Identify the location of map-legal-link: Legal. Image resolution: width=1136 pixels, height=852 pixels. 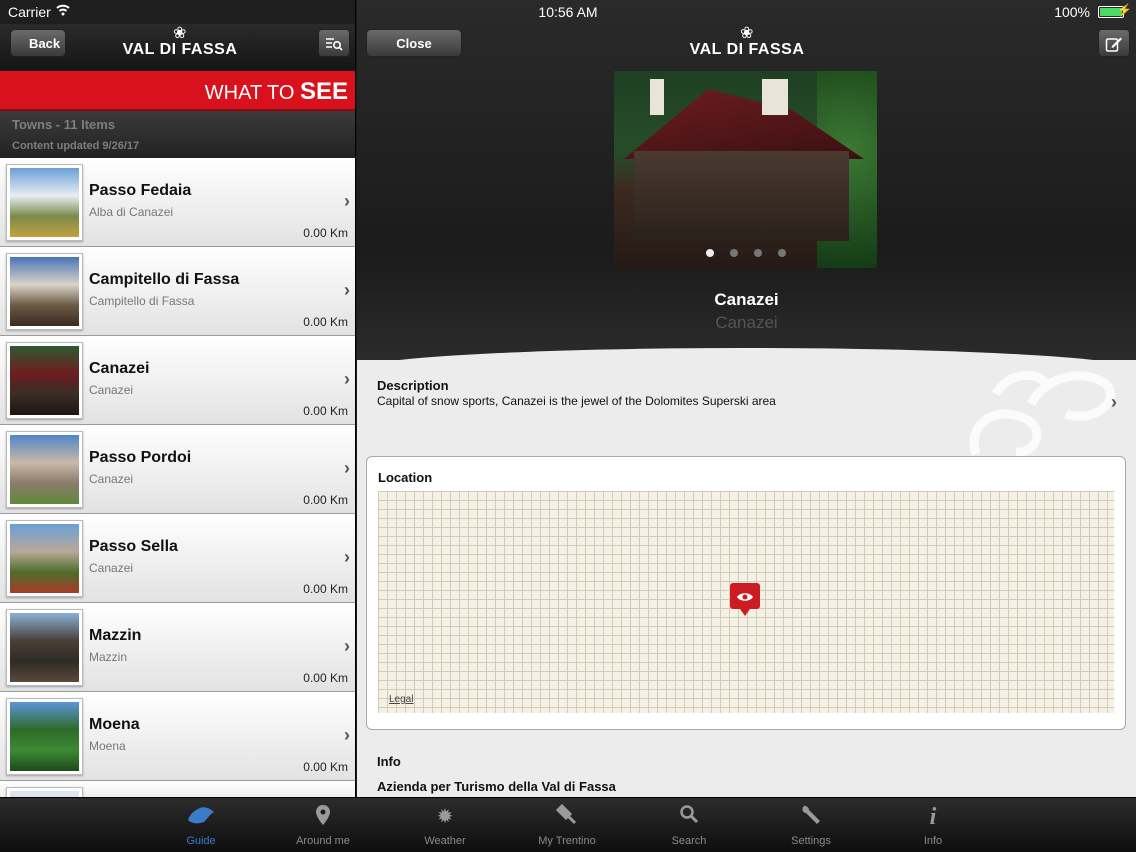
(401, 699).